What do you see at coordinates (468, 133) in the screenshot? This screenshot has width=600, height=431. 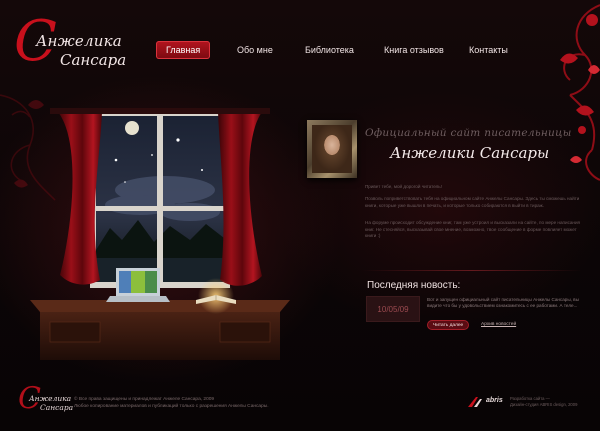 I see `site-title-line1: Официальный сайт писательницы` at bounding box center [468, 133].